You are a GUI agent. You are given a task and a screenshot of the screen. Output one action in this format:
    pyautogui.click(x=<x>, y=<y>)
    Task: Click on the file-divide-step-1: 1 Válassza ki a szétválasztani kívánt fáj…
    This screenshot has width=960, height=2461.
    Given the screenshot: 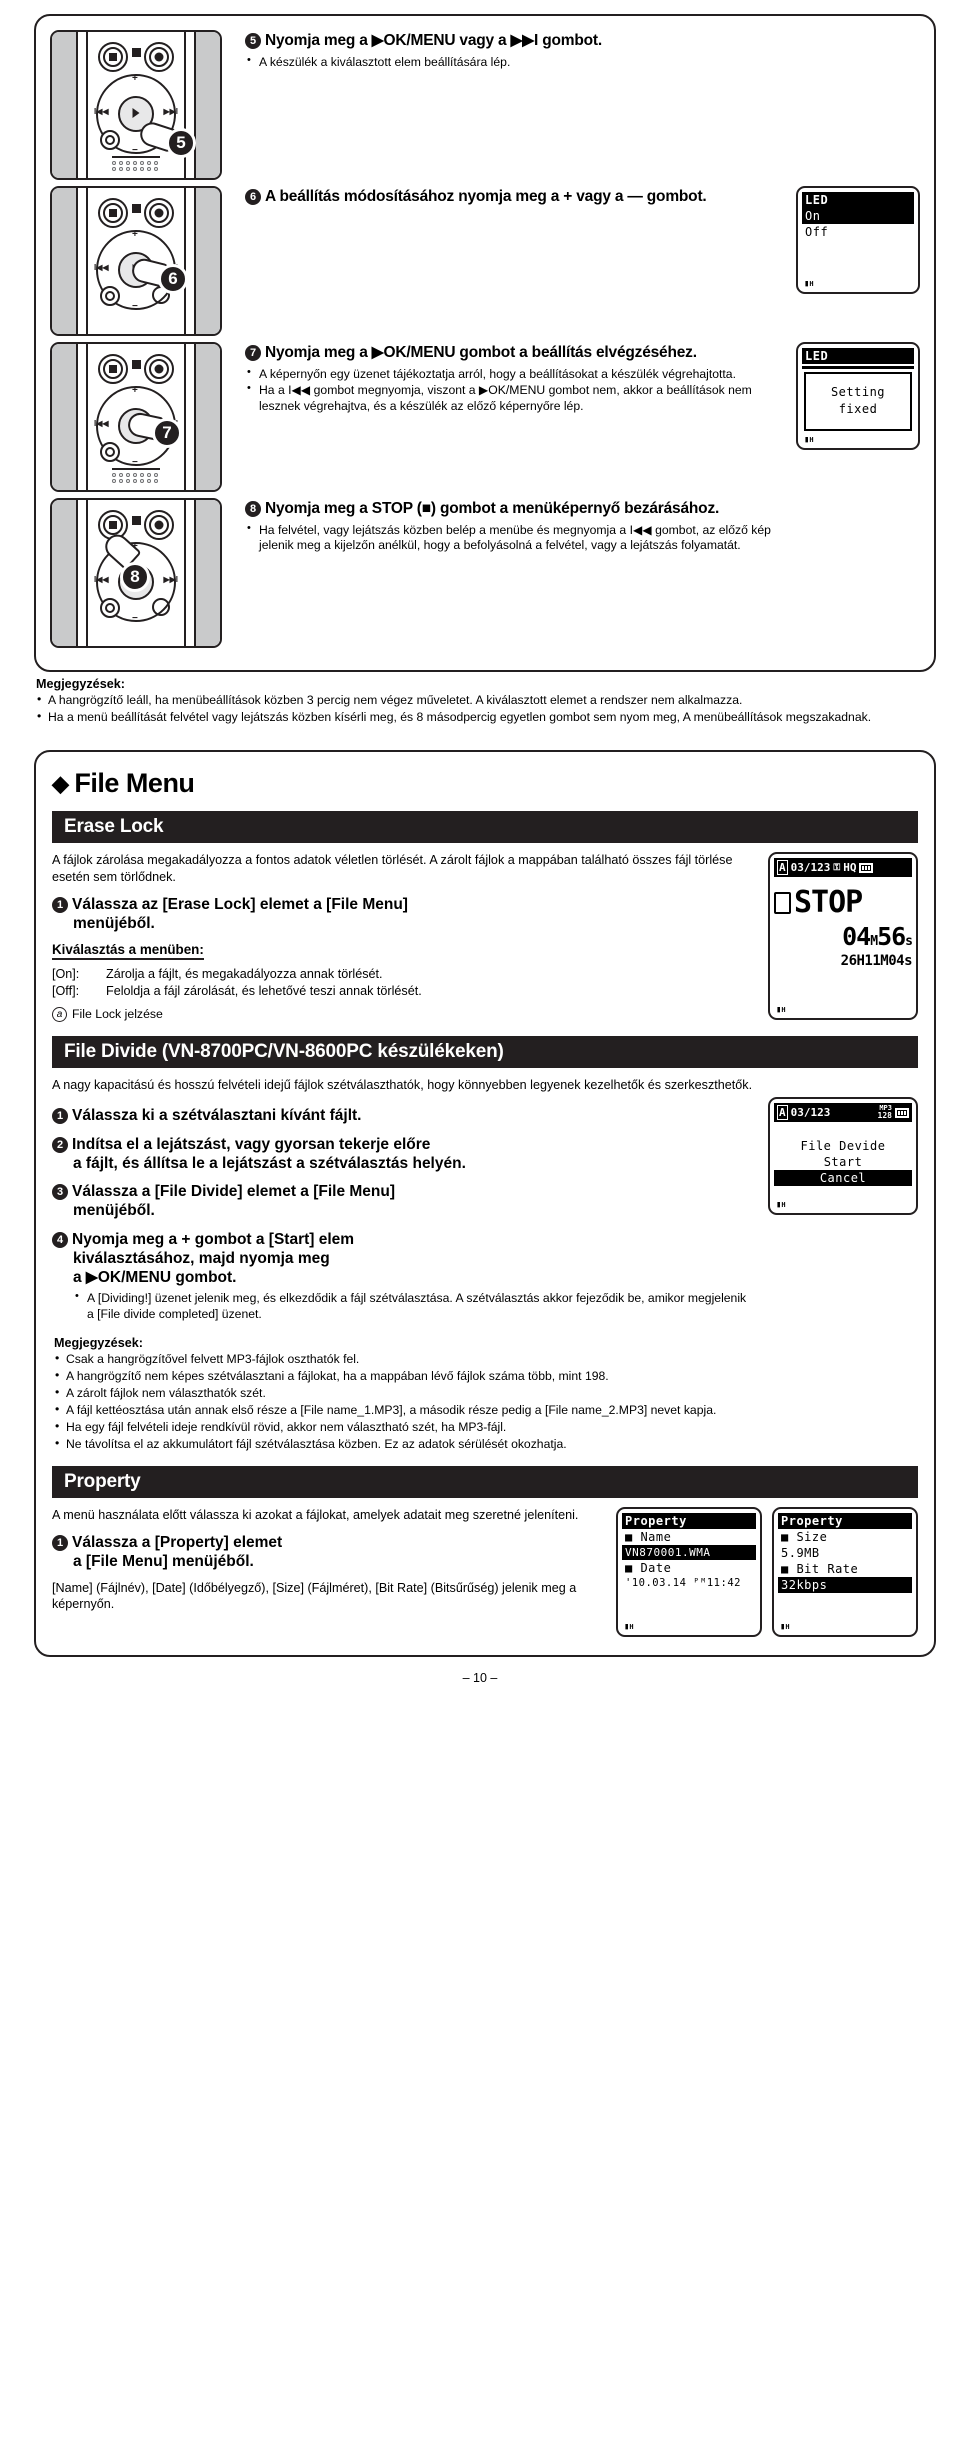 What is the action you would take?
    pyautogui.click(x=403, y=1115)
    